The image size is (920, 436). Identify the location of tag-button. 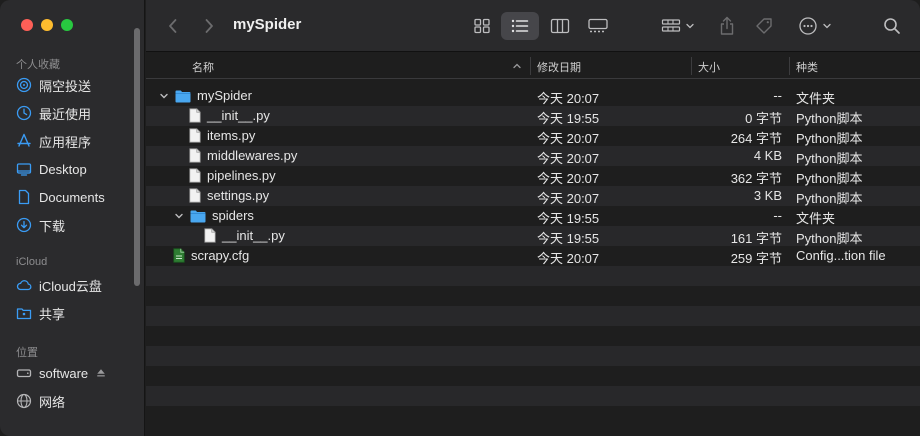
(765, 26).